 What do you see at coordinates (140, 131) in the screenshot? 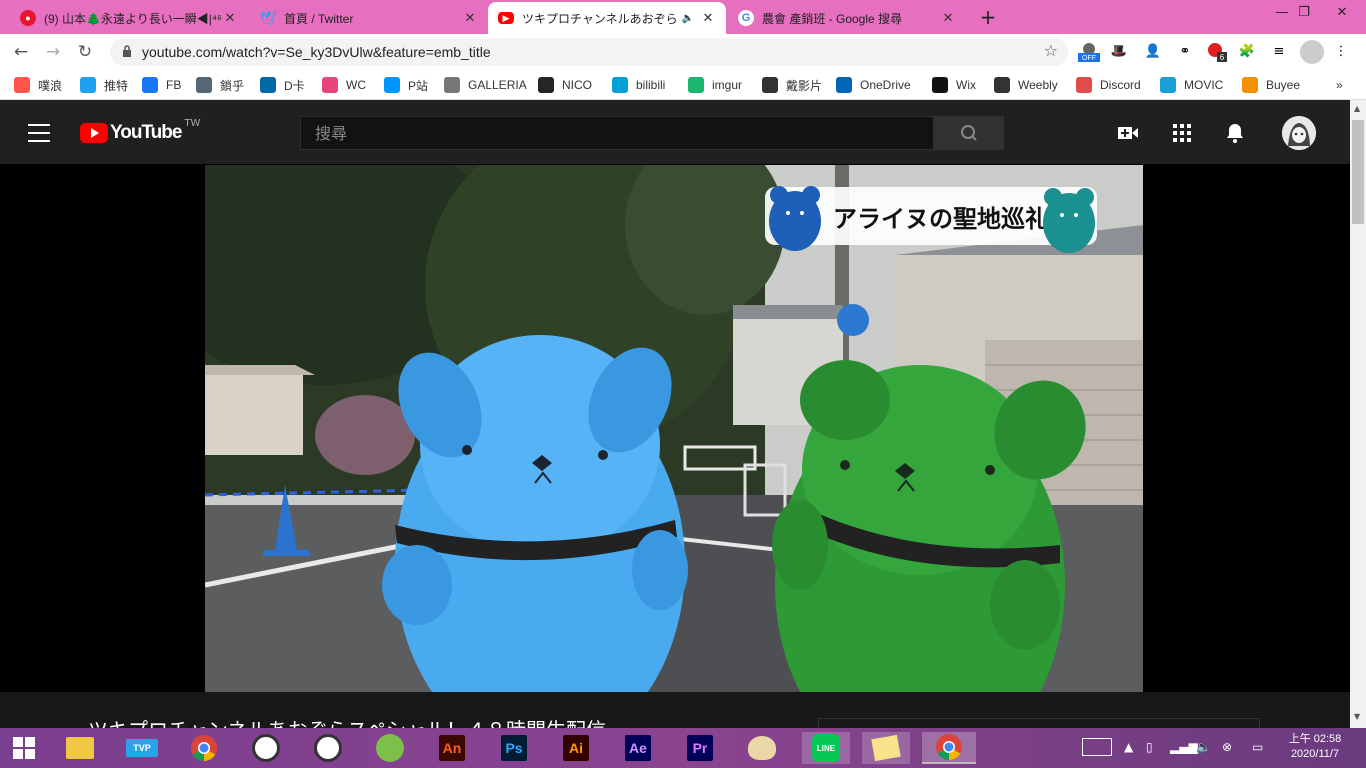
I see `youtube-logo: YouTube TW` at bounding box center [140, 131].